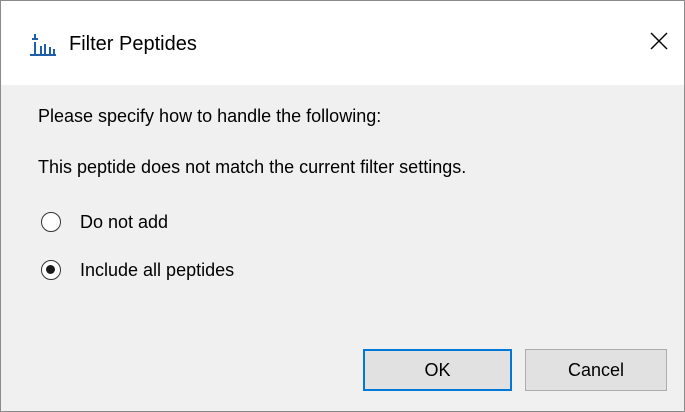 Image resolution: width=685 pixels, height=412 pixels. What do you see at coordinates (124, 222) in the screenshot?
I see `radio-label-do-not-add: Do not add` at bounding box center [124, 222].